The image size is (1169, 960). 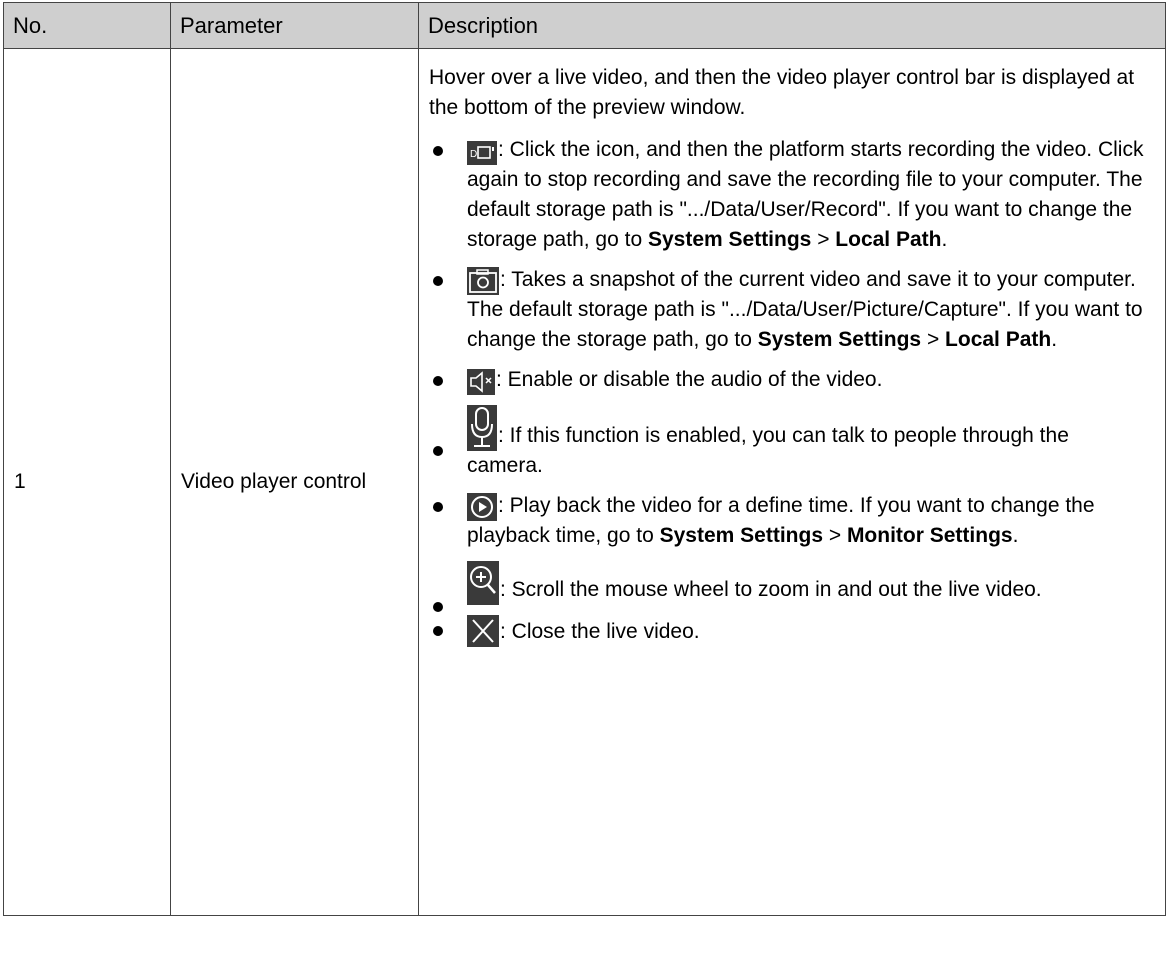 I want to click on close-icon, so click(x=483, y=631).